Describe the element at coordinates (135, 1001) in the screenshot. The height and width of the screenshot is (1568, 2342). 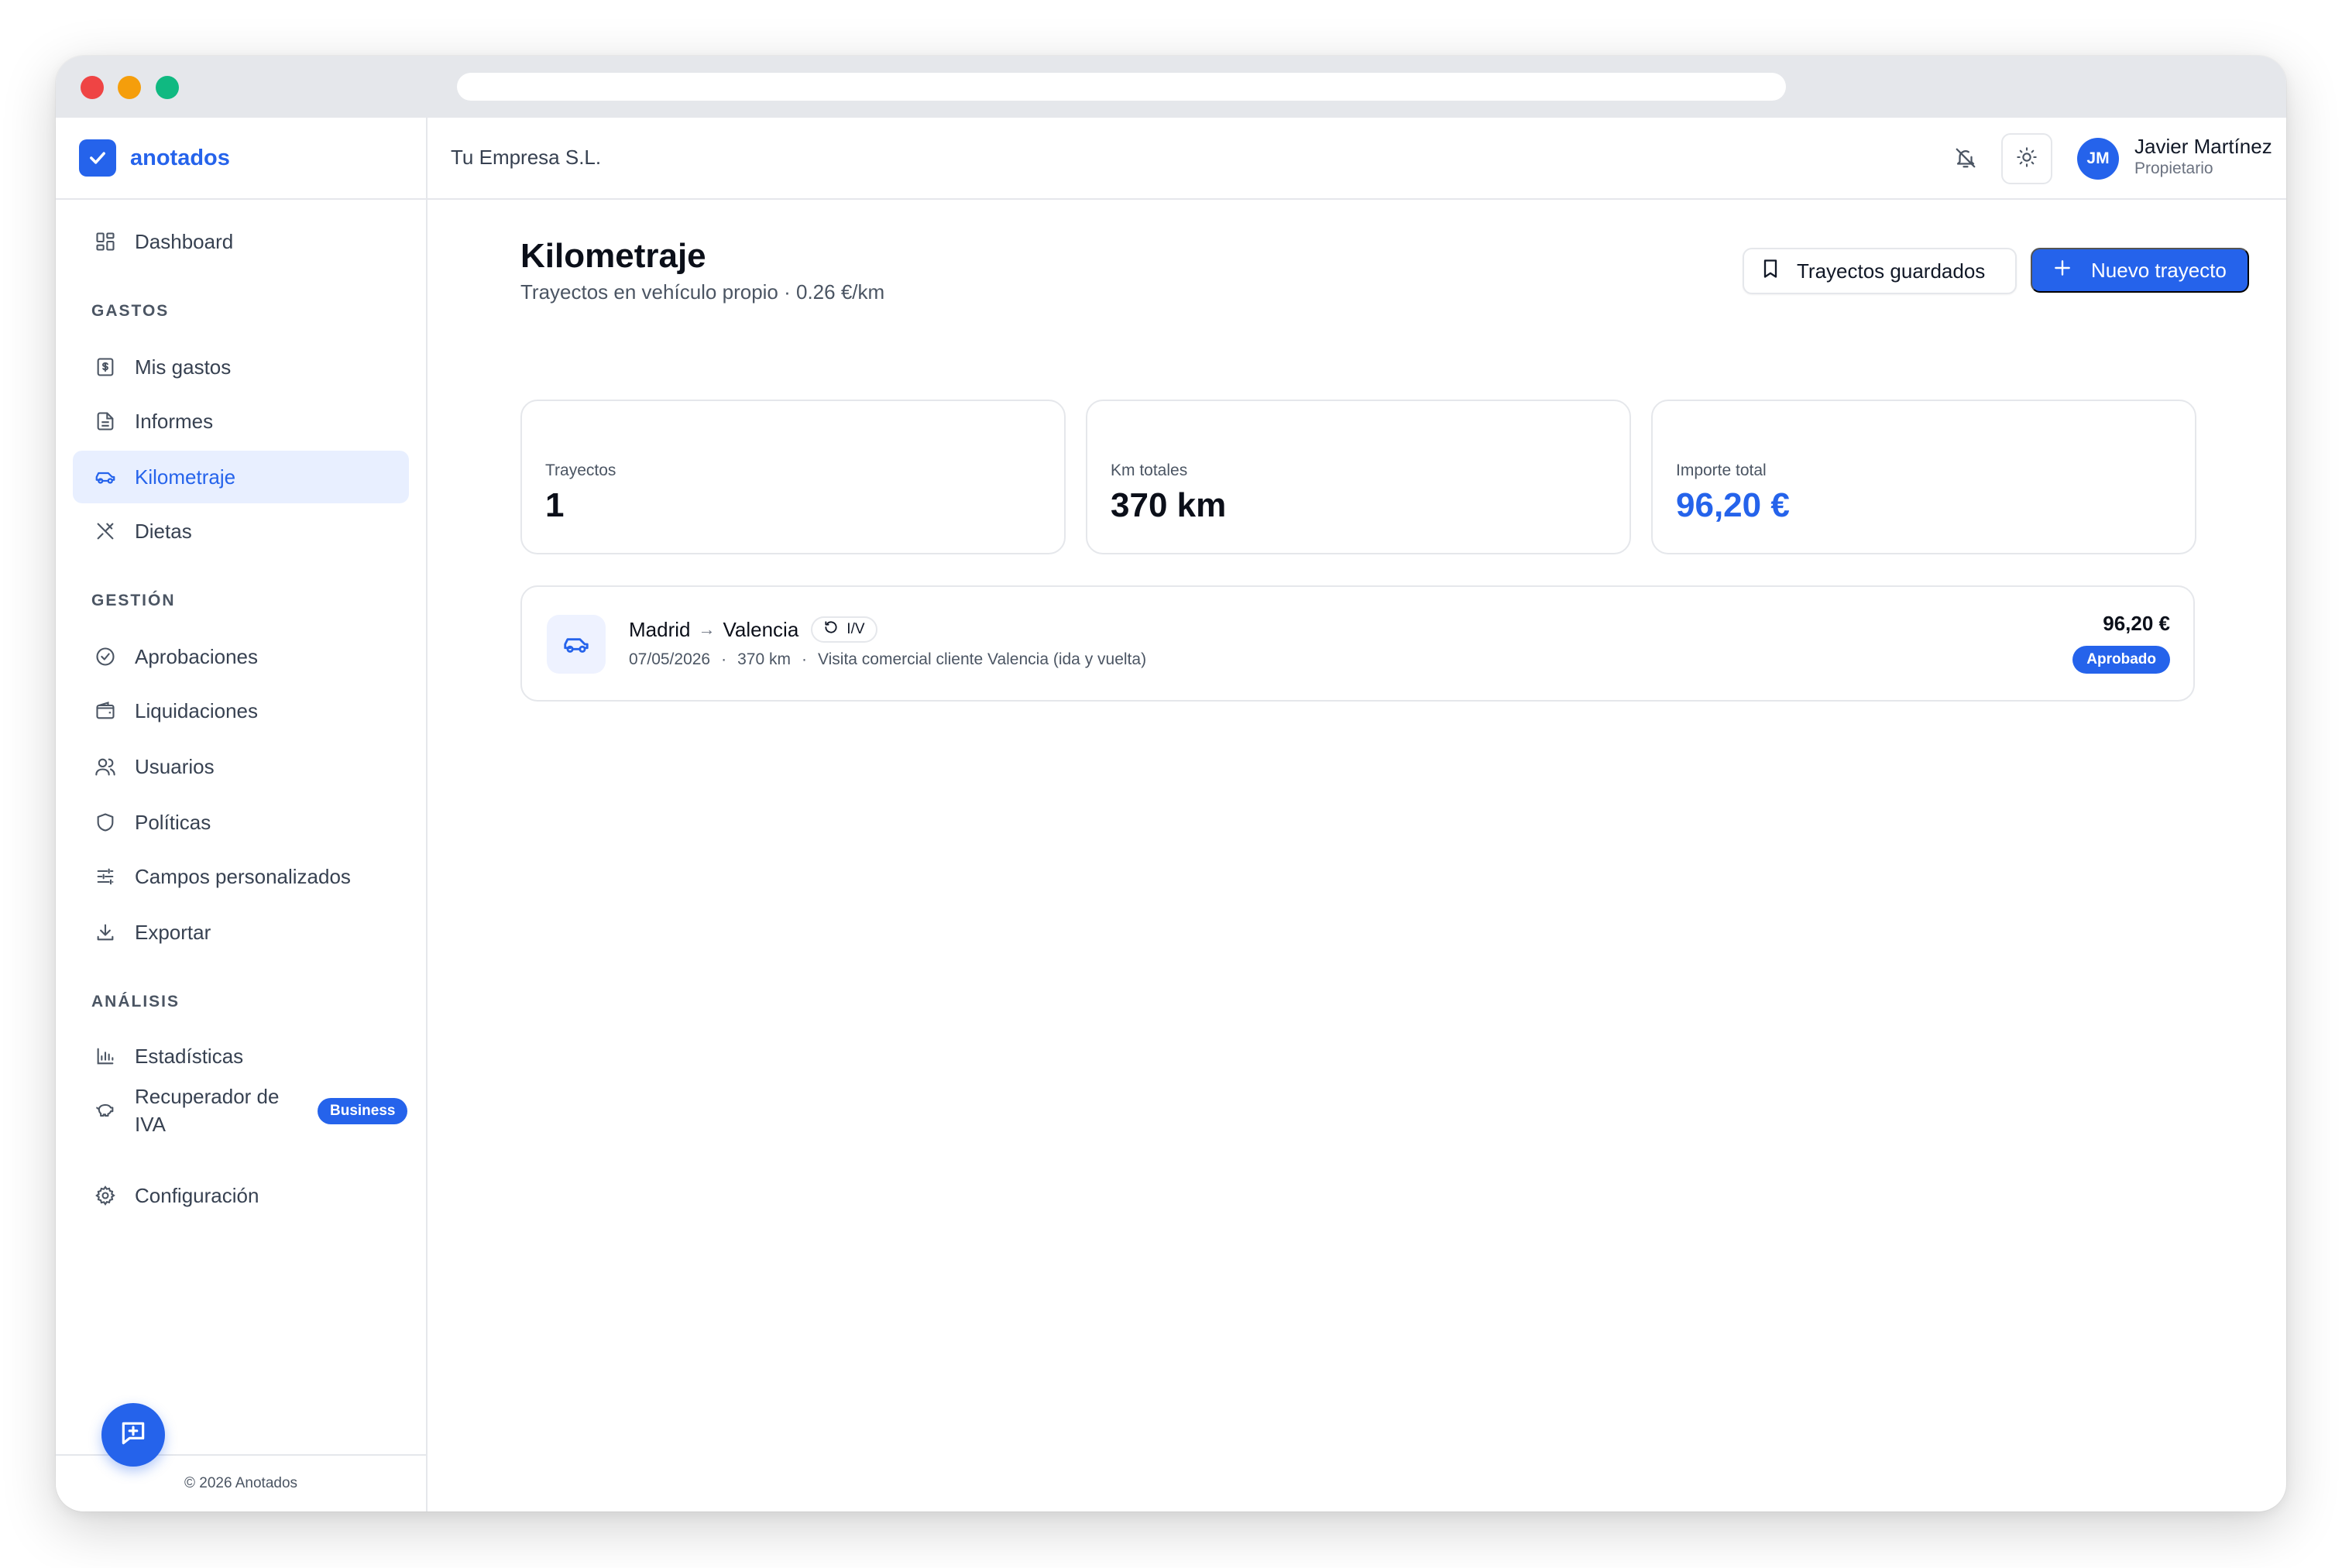
I see `section-analisis: ANÁLISIS` at that location.